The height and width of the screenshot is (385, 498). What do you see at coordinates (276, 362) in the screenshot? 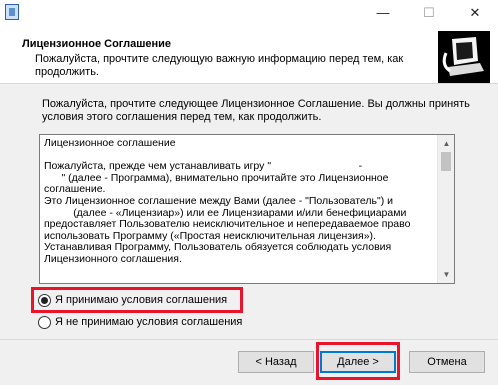
I see `back-button: < Назад` at bounding box center [276, 362].